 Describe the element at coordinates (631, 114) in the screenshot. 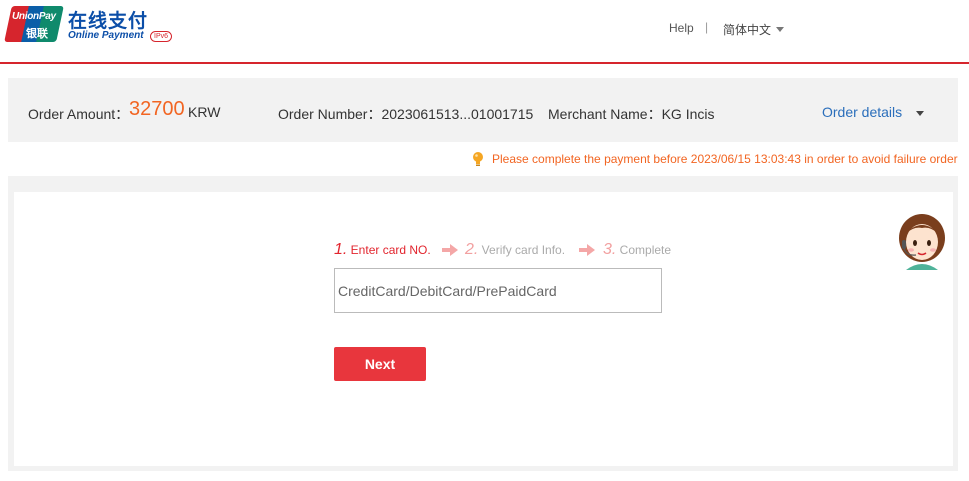

I see `merchant-name: Merchant Name：KG Incis` at that location.